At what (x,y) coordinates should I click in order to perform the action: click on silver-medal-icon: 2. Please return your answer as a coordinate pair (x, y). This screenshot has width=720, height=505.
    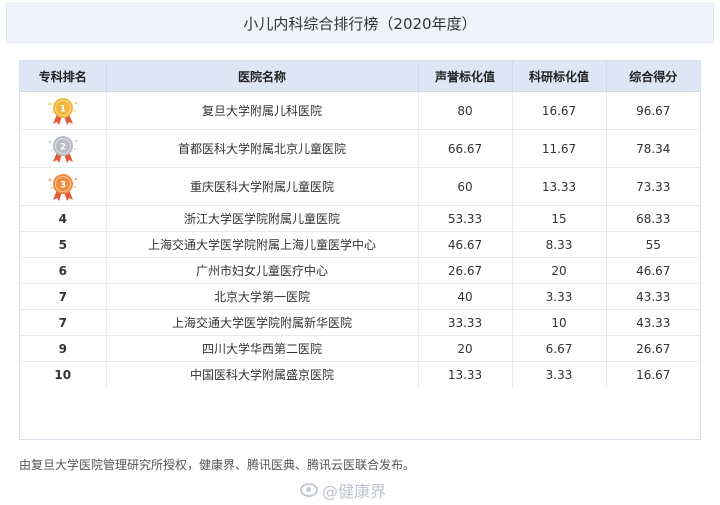
    Looking at the image, I should click on (62, 149).